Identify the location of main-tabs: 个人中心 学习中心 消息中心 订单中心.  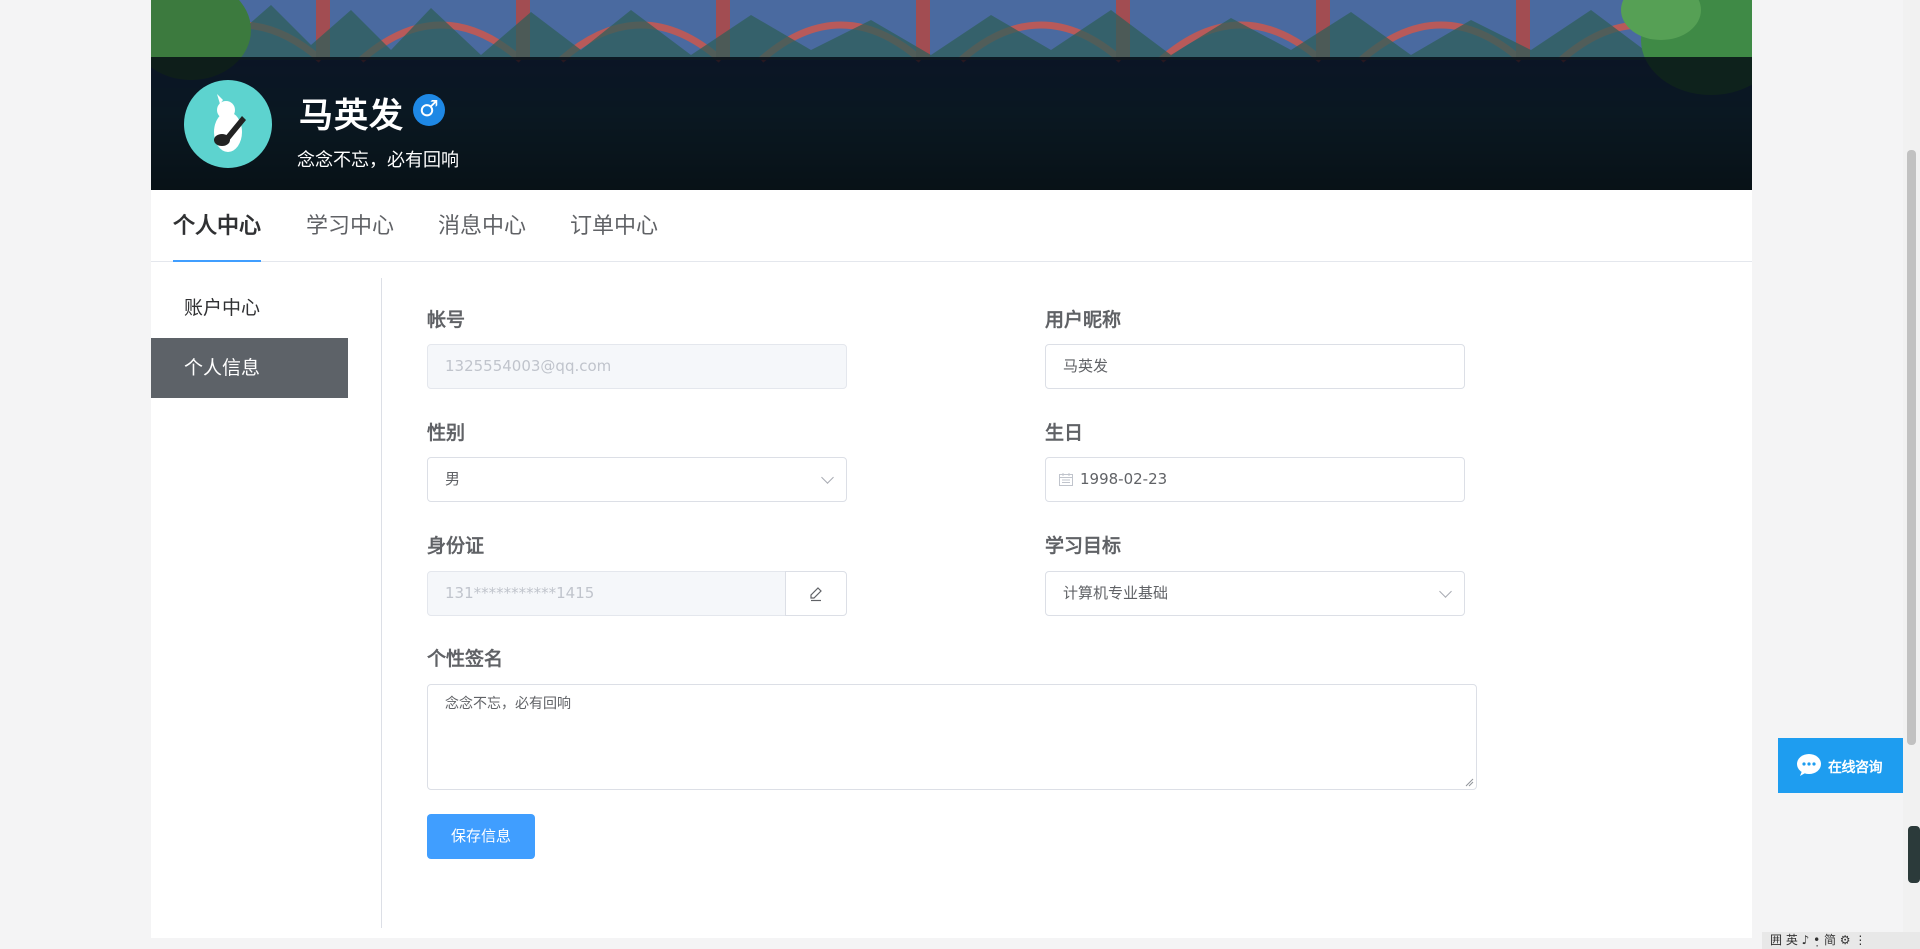
(951, 226).